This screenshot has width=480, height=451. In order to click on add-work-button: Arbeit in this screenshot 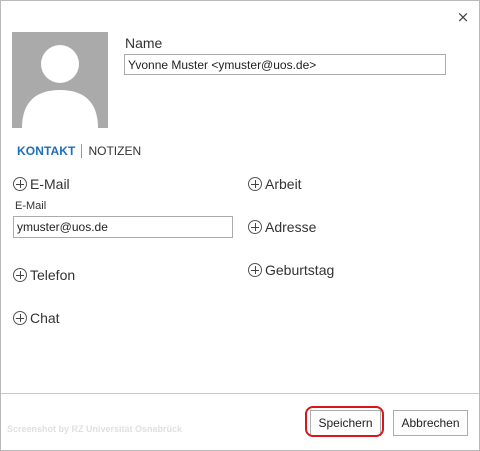, I will do `click(275, 184)`.